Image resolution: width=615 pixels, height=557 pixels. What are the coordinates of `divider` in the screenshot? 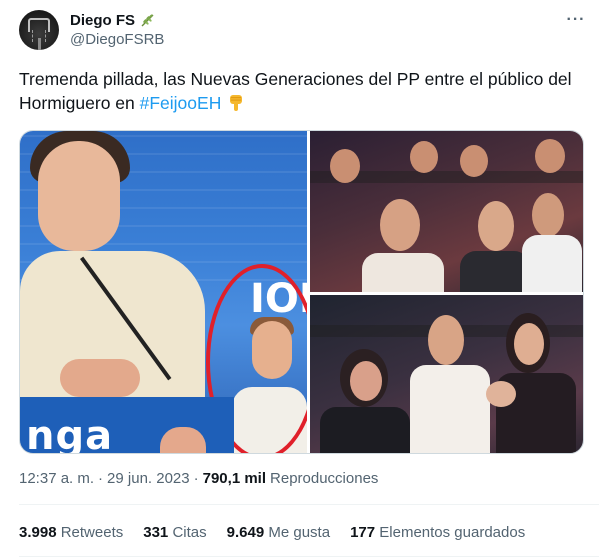 It's located at (309, 504).